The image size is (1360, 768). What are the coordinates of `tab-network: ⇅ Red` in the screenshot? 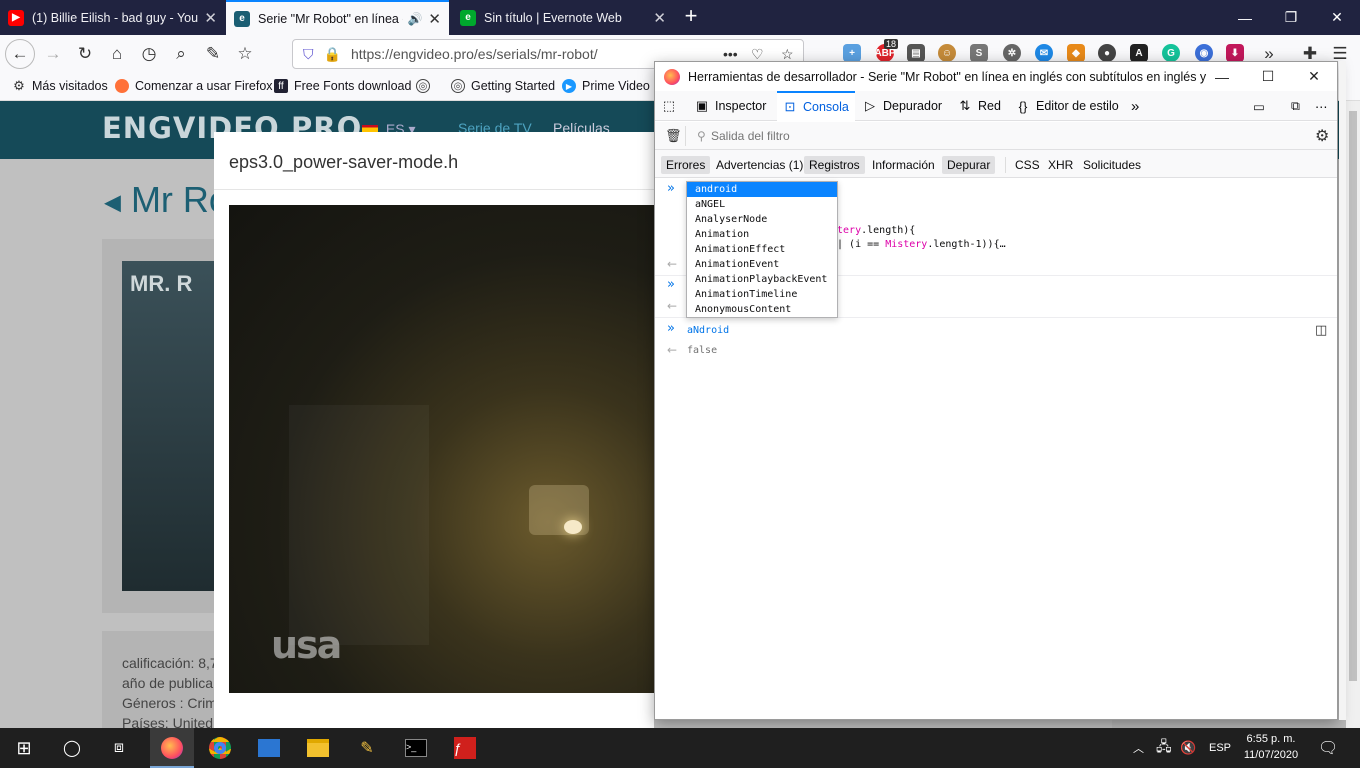 It's located at (979, 106).